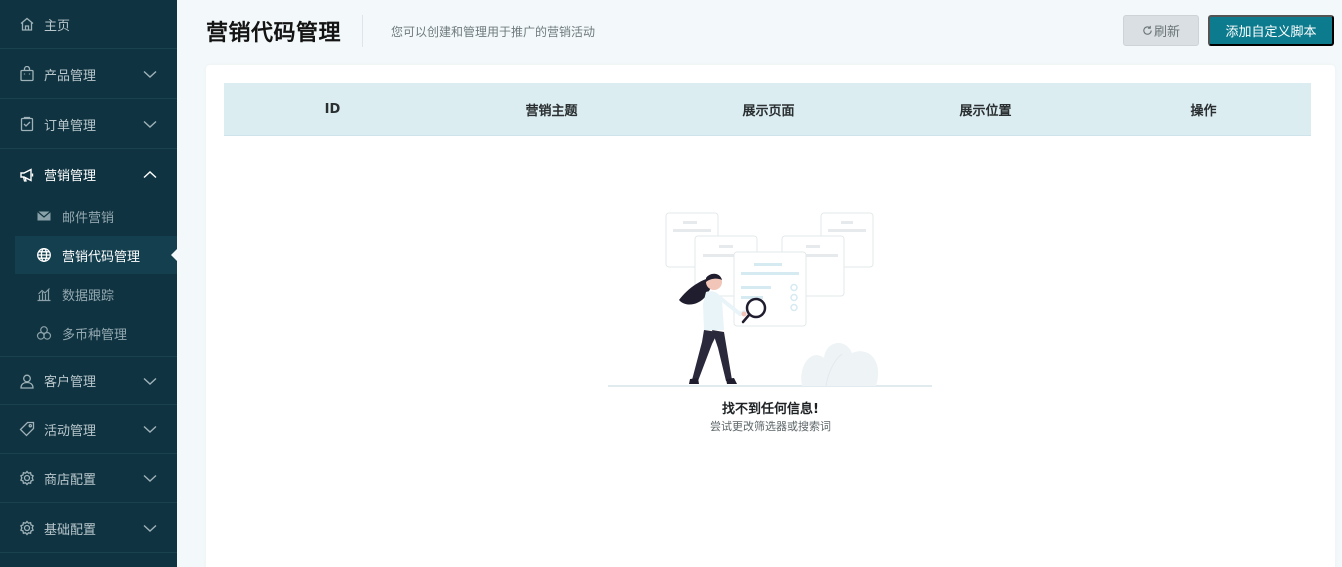 This screenshot has height=567, width=1342. Describe the element at coordinates (88, 24) in the screenshot. I see `sidebar-item-home: 主页` at that location.